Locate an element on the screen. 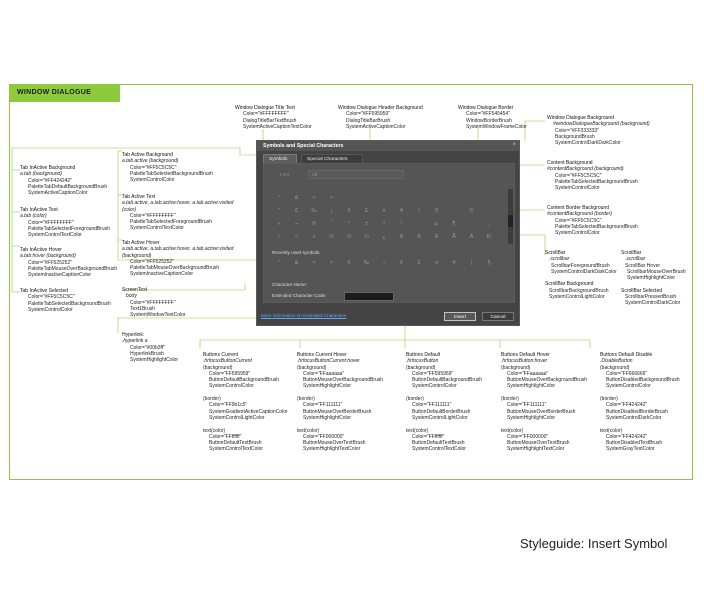 This screenshot has width=704, height=598. symbol-cell: Ã is located at coordinates (454, 237).